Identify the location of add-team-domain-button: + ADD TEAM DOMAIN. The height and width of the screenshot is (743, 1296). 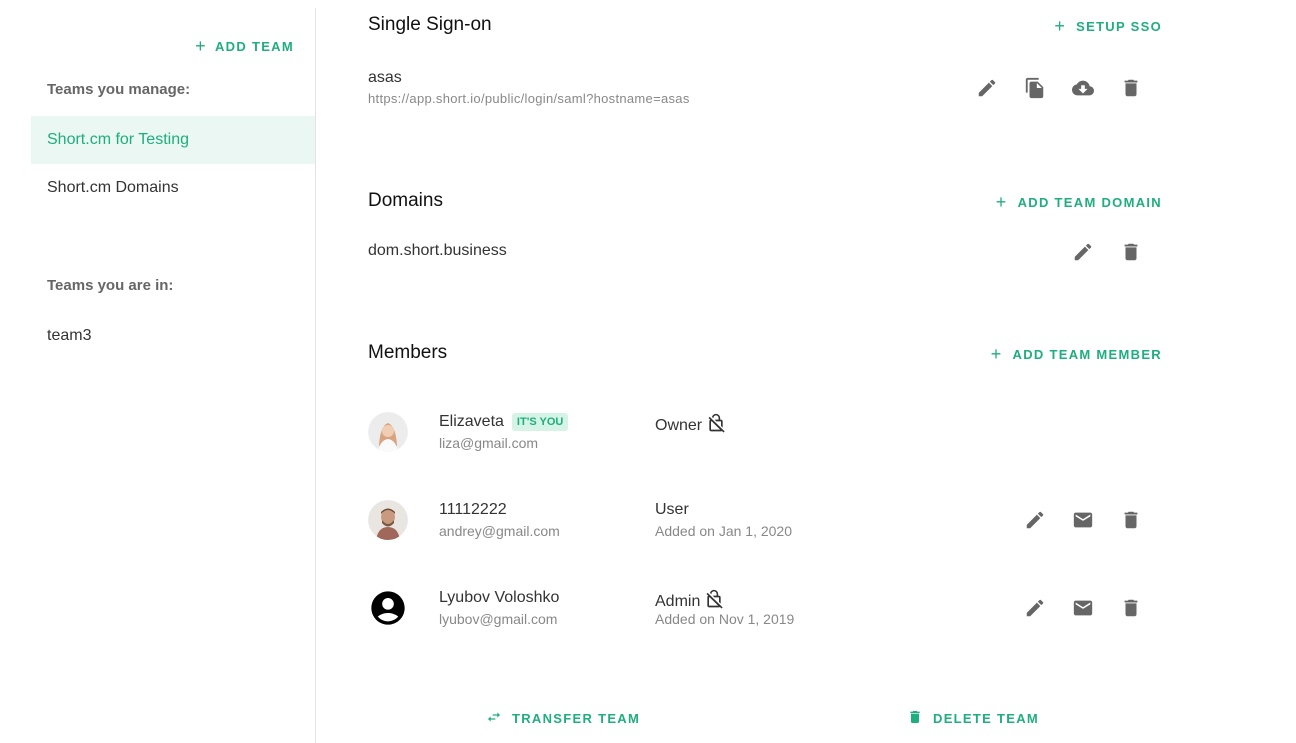
(1079, 202).